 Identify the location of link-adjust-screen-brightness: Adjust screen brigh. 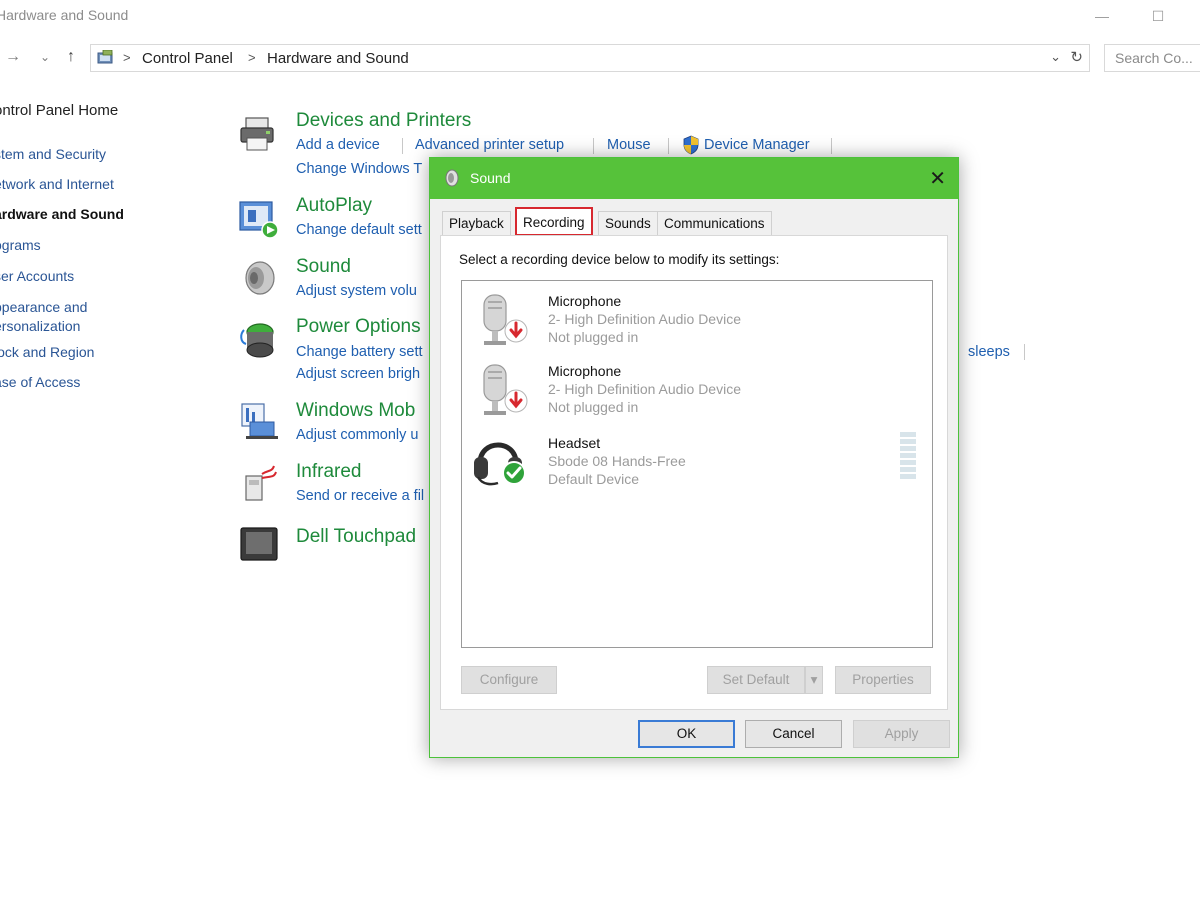
(358, 374).